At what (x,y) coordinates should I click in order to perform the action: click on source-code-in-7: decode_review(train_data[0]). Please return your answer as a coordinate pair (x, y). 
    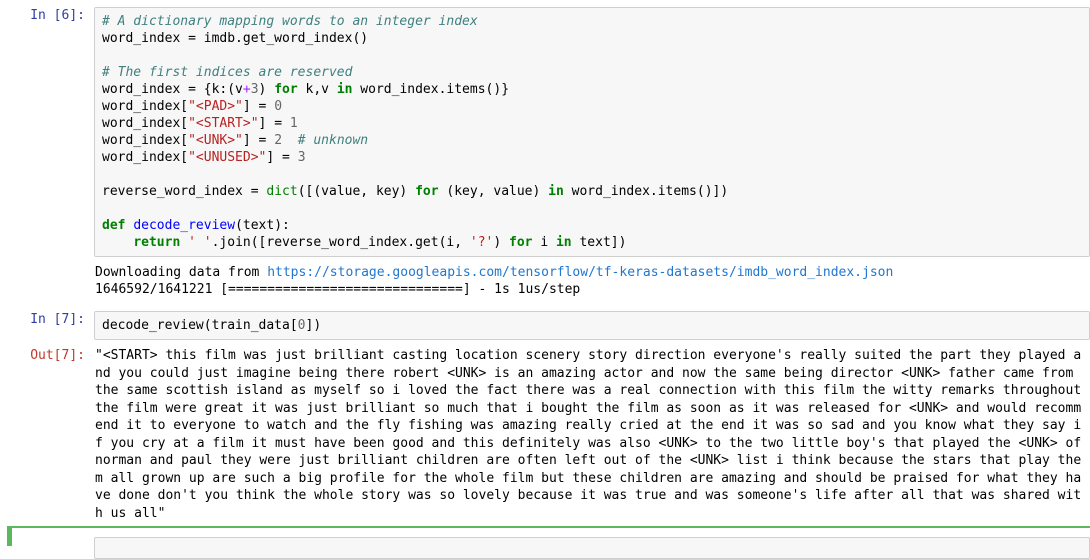
    Looking at the image, I should click on (593, 325).